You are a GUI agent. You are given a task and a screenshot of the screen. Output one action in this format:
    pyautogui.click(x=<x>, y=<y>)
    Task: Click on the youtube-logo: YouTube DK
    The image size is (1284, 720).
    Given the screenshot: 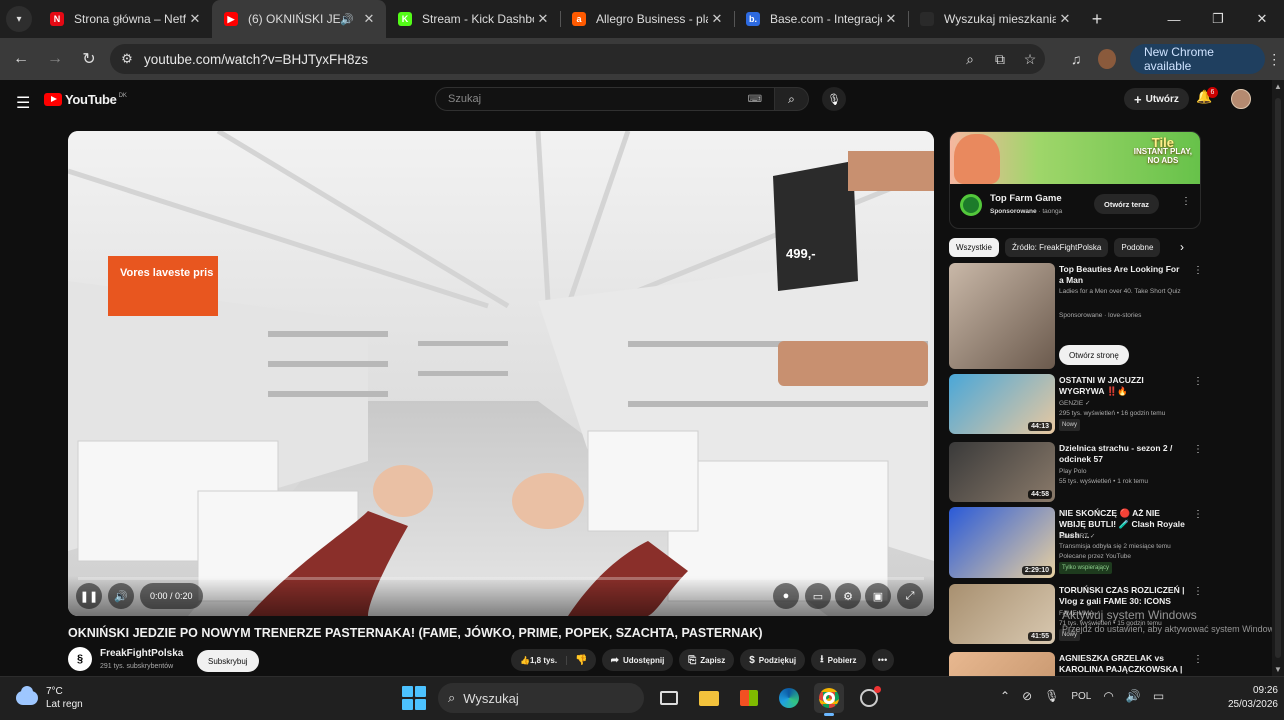 What is the action you would take?
    pyautogui.click(x=85, y=99)
    